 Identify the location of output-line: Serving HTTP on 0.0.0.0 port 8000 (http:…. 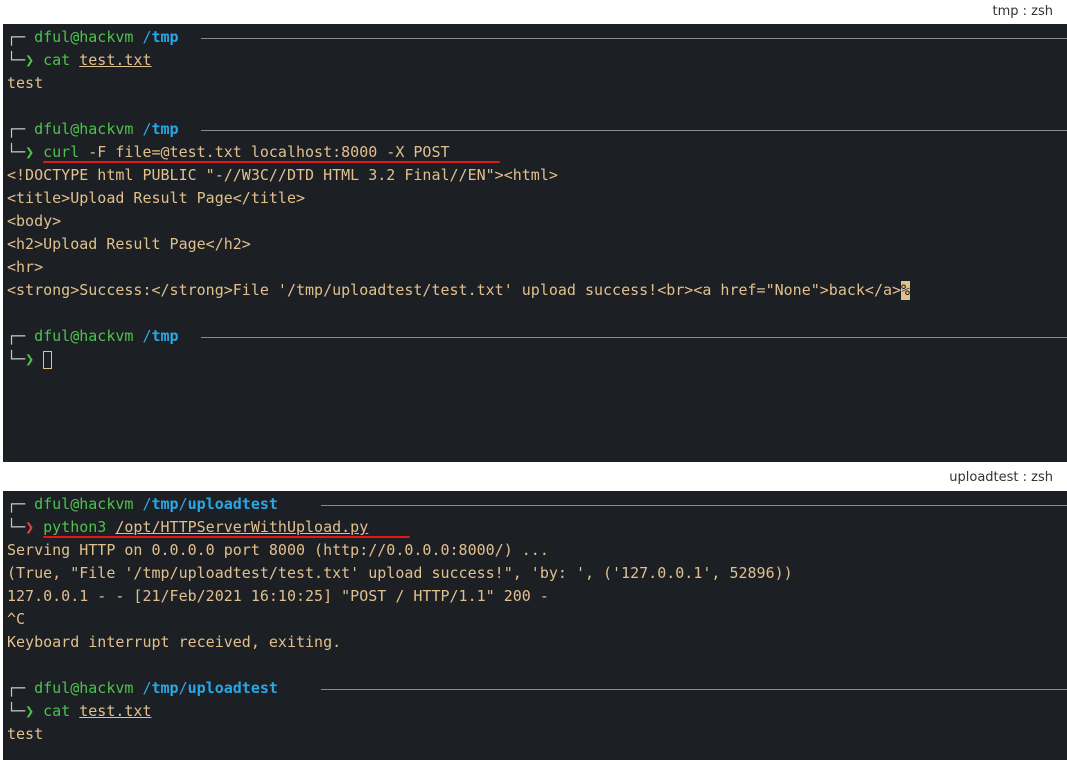
(278, 550).